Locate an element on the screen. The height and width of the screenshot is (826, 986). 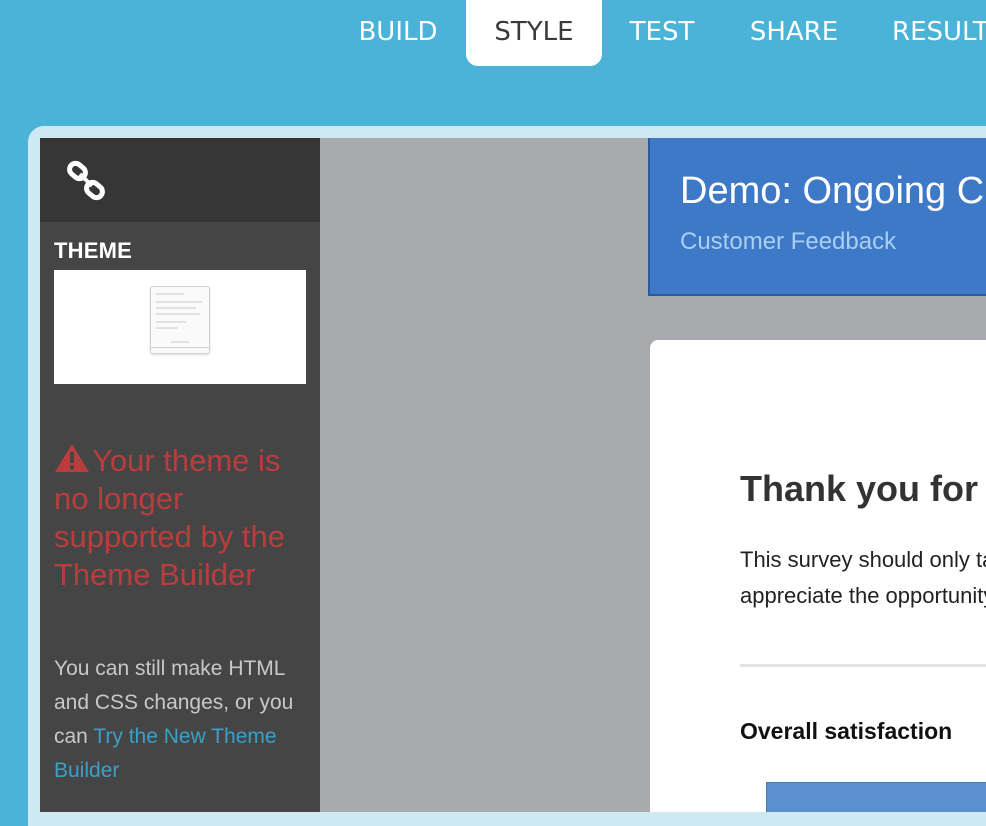
survey-title: Demo: Ongoing Customer Feedback is located at coordinates (833, 191).